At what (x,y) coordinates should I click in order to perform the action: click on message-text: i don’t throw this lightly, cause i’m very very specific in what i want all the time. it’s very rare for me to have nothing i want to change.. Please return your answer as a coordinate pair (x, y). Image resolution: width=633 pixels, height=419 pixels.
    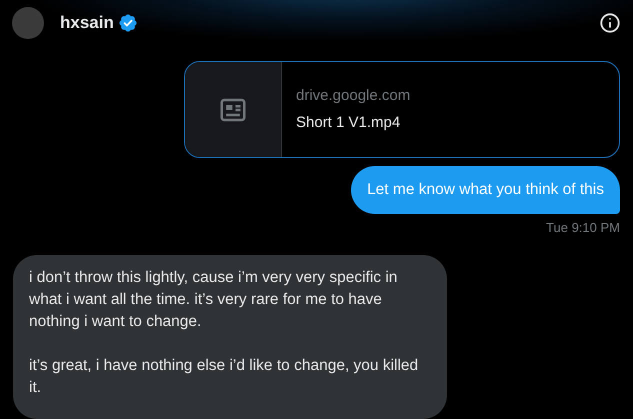
    Looking at the image, I should click on (213, 300).